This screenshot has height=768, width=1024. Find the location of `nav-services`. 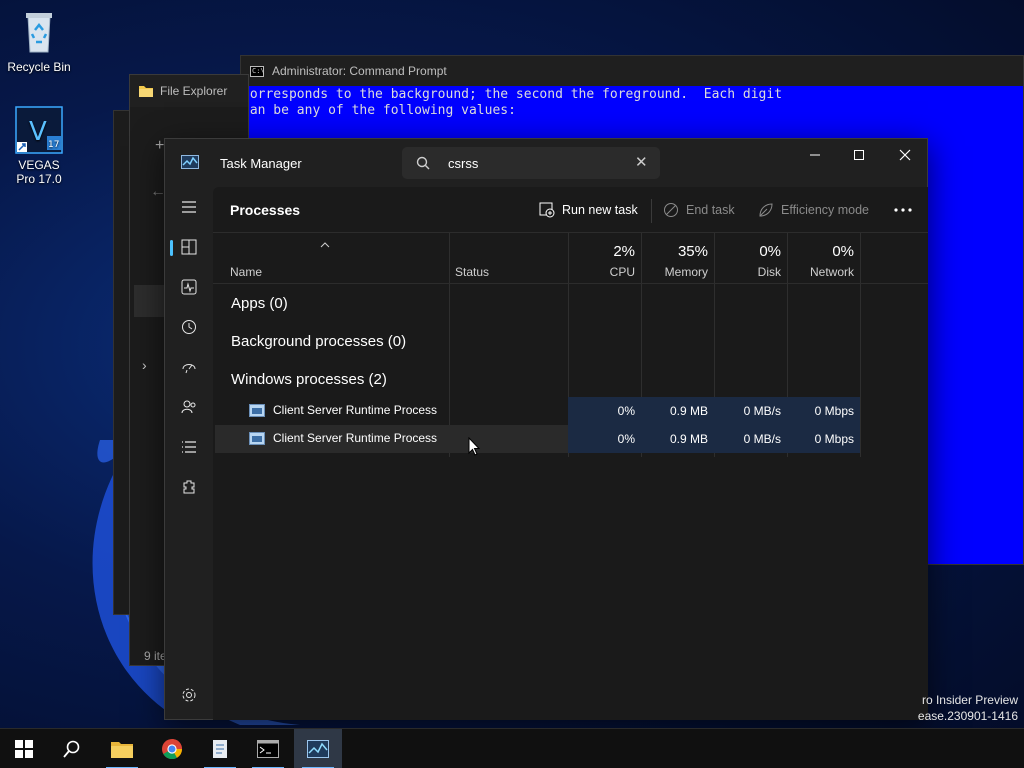

nav-services is located at coordinates (189, 487).